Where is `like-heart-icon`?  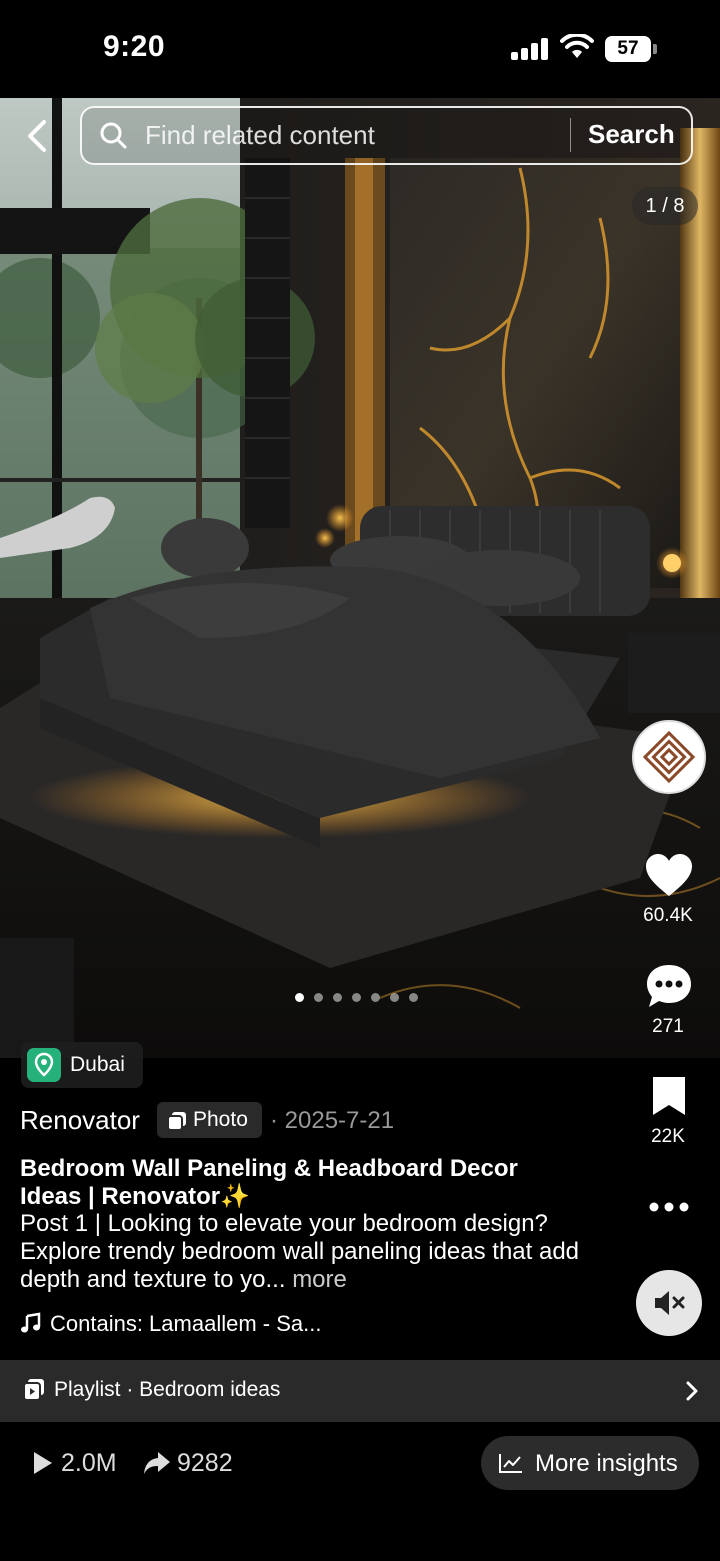
like-heart-icon is located at coordinates (669, 875).